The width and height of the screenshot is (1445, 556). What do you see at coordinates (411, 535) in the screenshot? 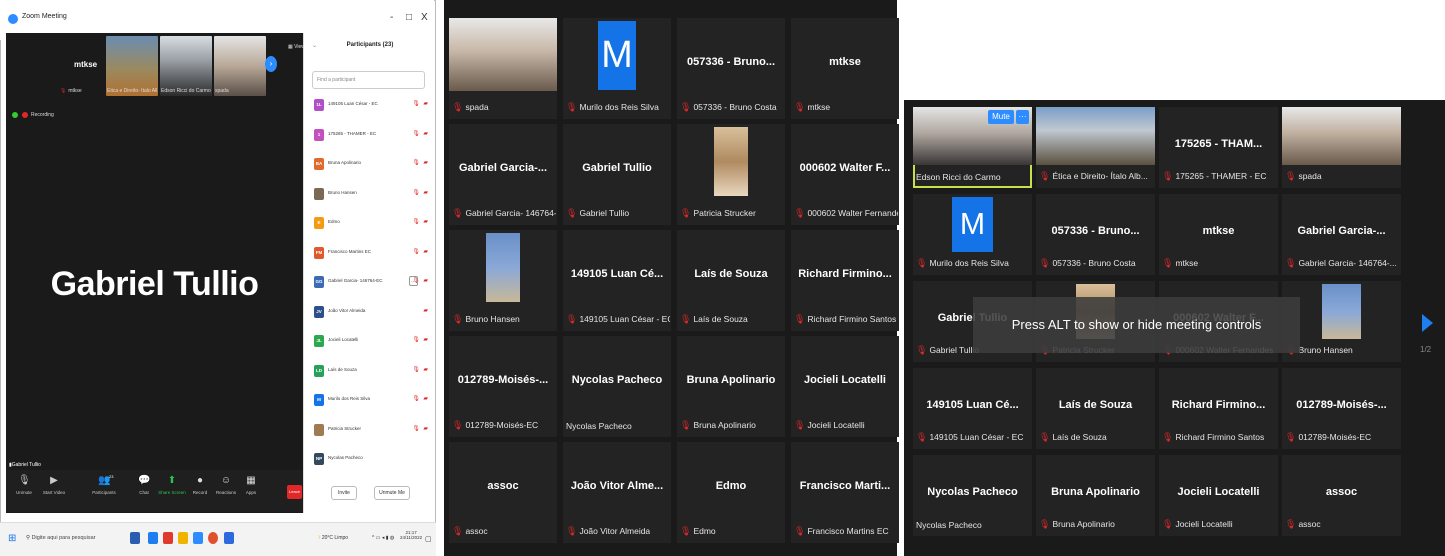
I see `taskbar-clock: 21:17 24/11/2022` at bounding box center [411, 535].